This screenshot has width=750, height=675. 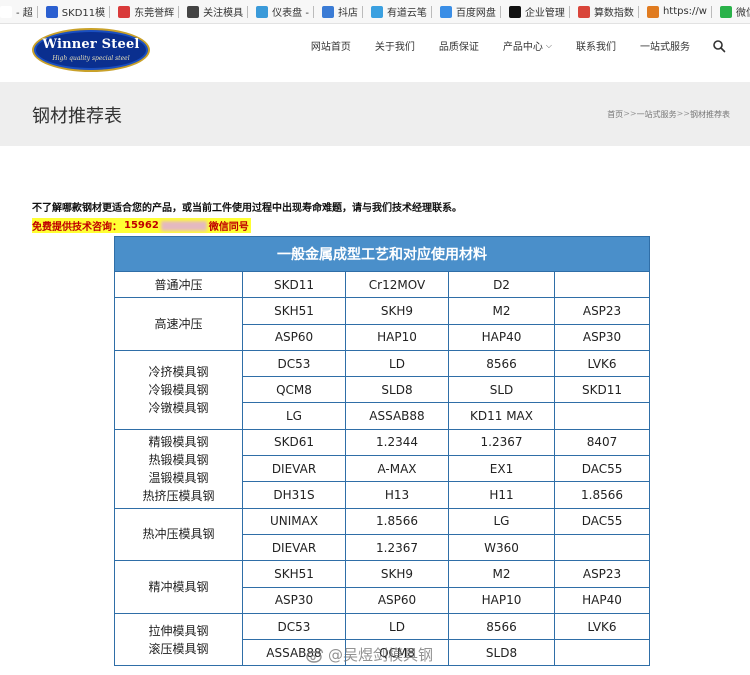 I want to click on material-cell: DH31S, so click(x=294, y=495).